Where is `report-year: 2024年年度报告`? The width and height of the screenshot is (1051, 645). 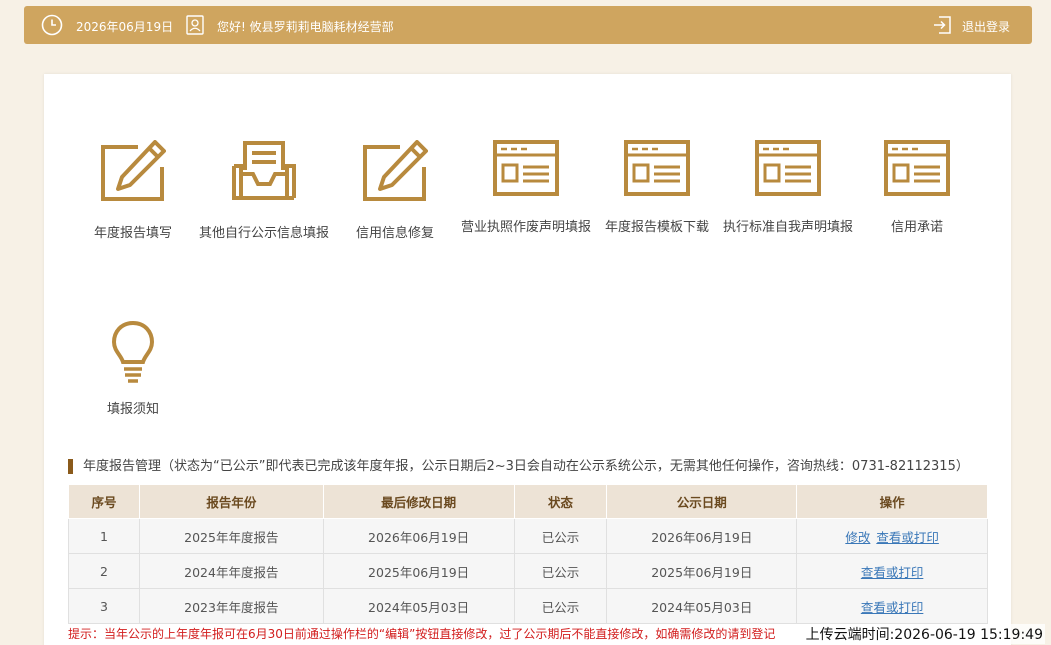
report-year: 2024年年度报告 is located at coordinates (231, 571).